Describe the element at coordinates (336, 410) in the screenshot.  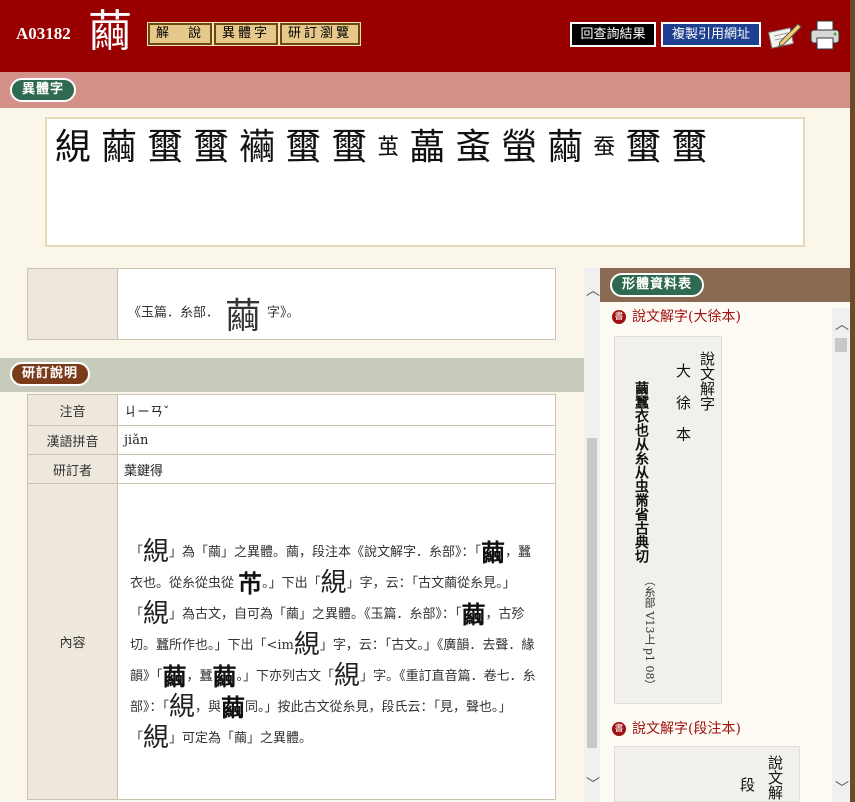
I see `row-value: ㄐㄧㄢˇ` at that location.